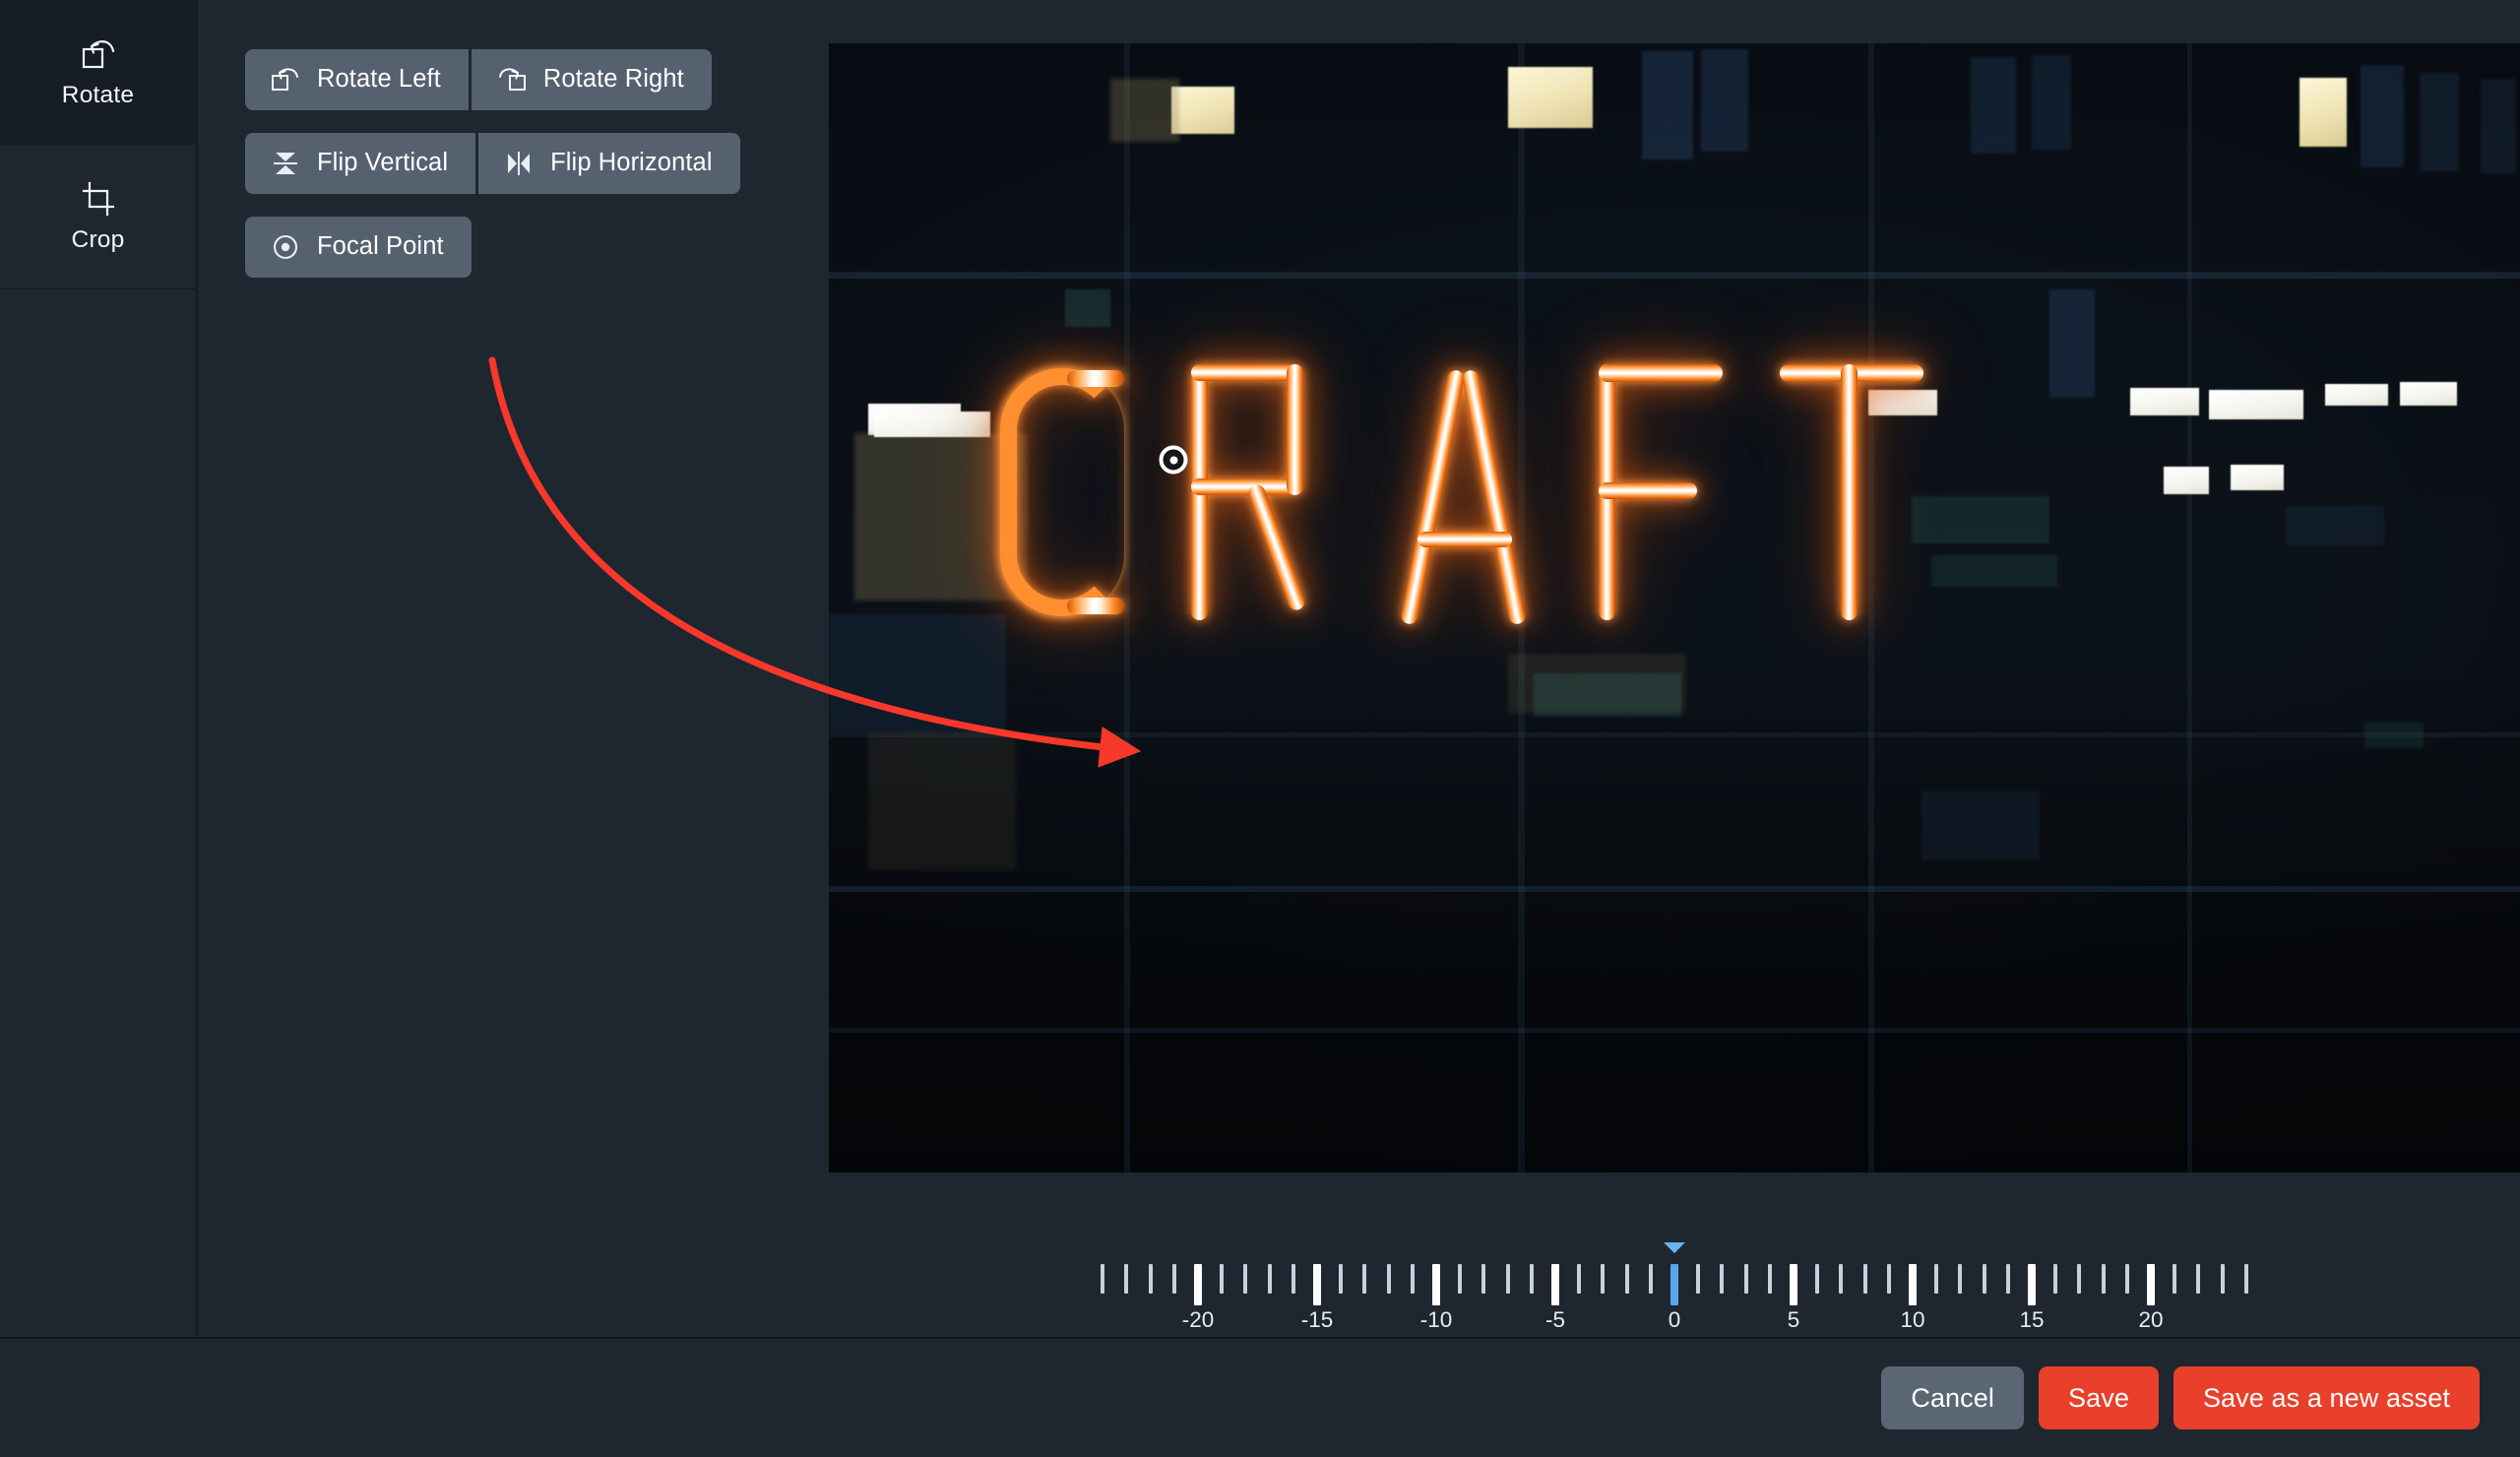 This screenshot has width=2520, height=1457. Describe the element at coordinates (1660, 492) in the screenshot. I see `neon-letter-f` at that location.